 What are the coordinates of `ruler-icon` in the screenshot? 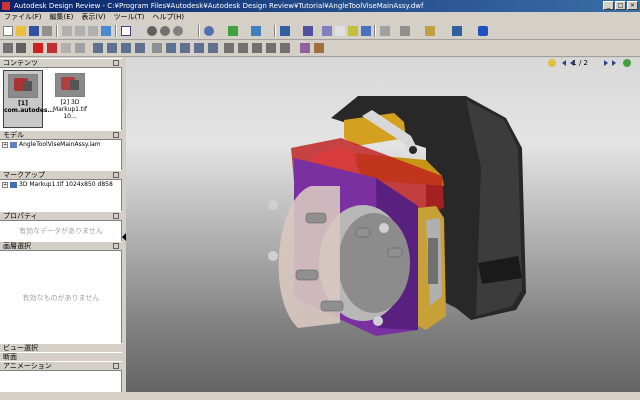 It's located at (430, 31).